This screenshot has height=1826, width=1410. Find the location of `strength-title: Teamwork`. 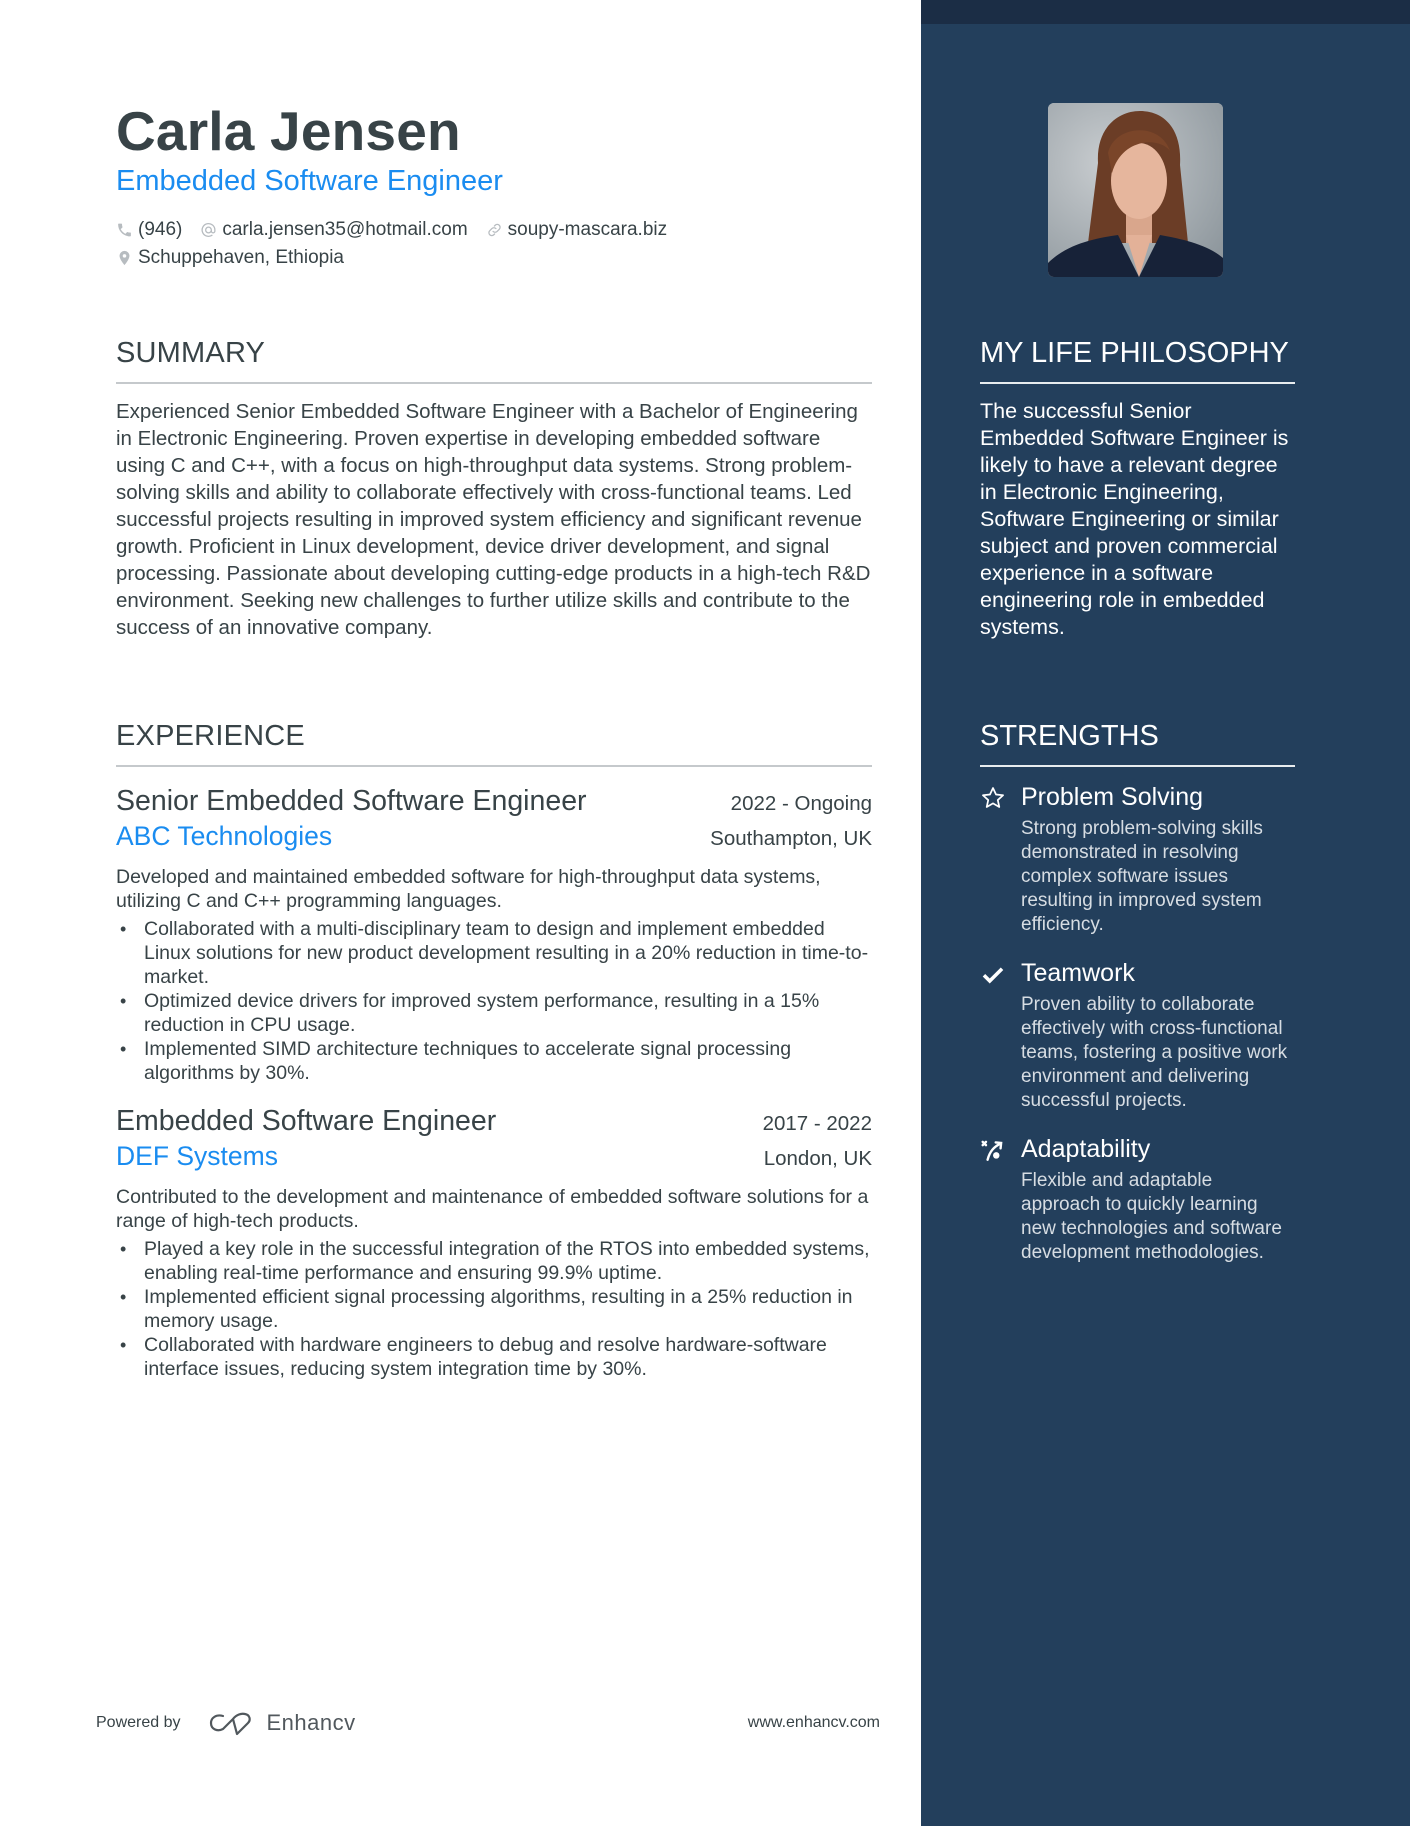

strength-title: Teamwork is located at coordinates (1078, 973).